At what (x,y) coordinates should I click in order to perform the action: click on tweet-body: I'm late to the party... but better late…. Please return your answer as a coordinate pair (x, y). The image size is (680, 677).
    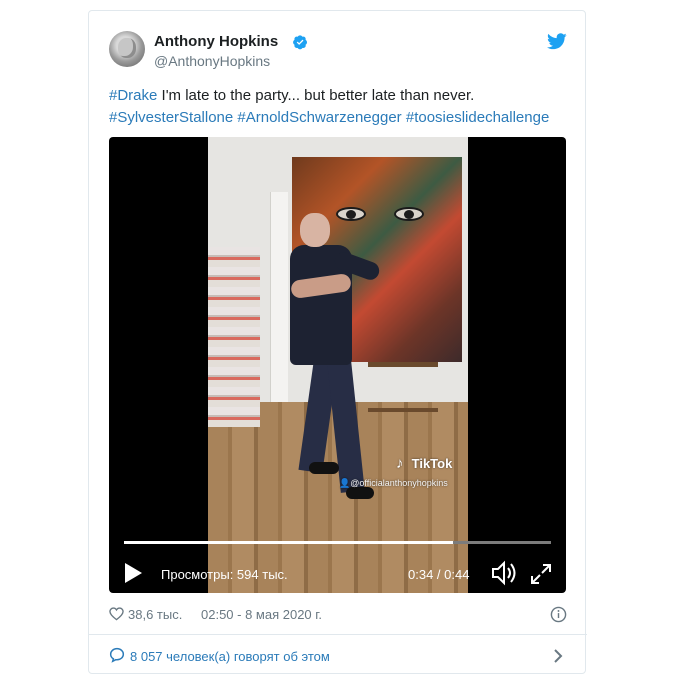
    Looking at the image, I should click on (316, 95).